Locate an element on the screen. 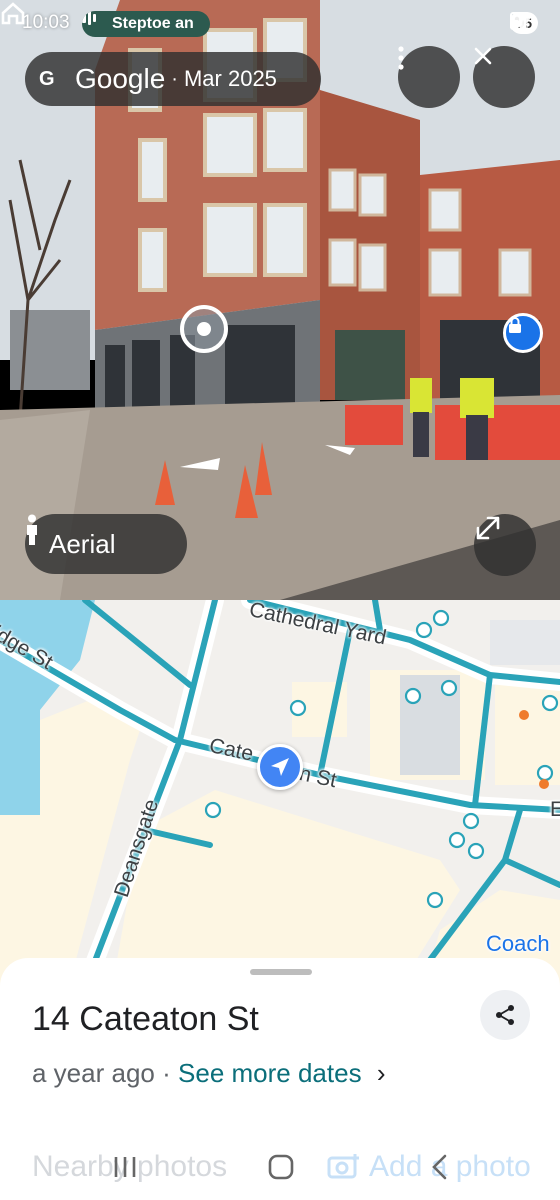 The width and height of the screenshot is (560, 1200). close-icon is located at coordinates (483, 56).